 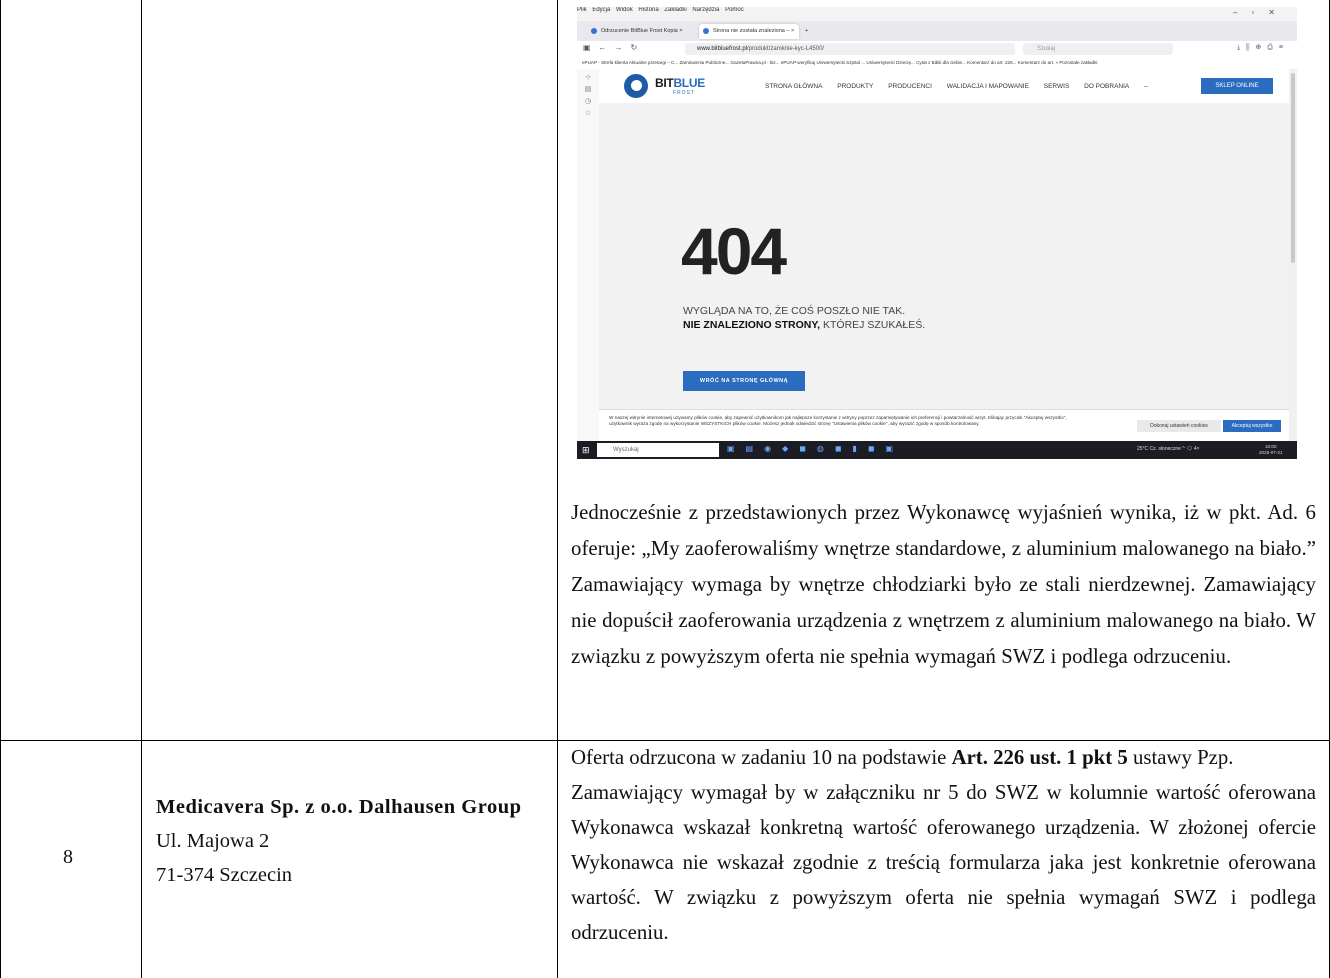 I want to click on vendor-street: Ul. Majowa 2, so click(x=213, y=841).